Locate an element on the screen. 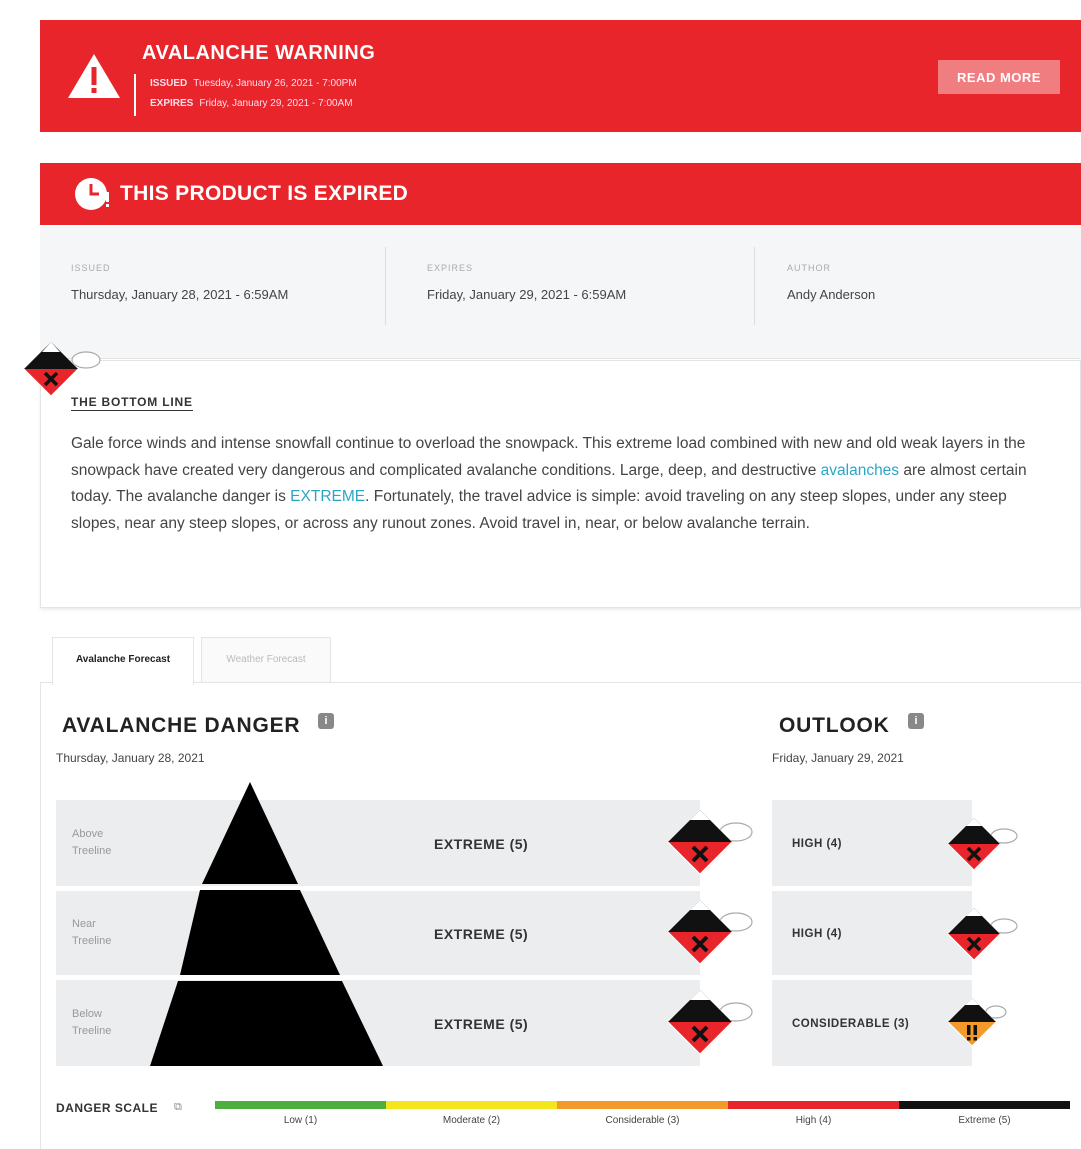 The height and width of the screenshot is (1149, 1081). outlook-level: CONSIDERABLE (3) is located at coordinates (851, 1024).